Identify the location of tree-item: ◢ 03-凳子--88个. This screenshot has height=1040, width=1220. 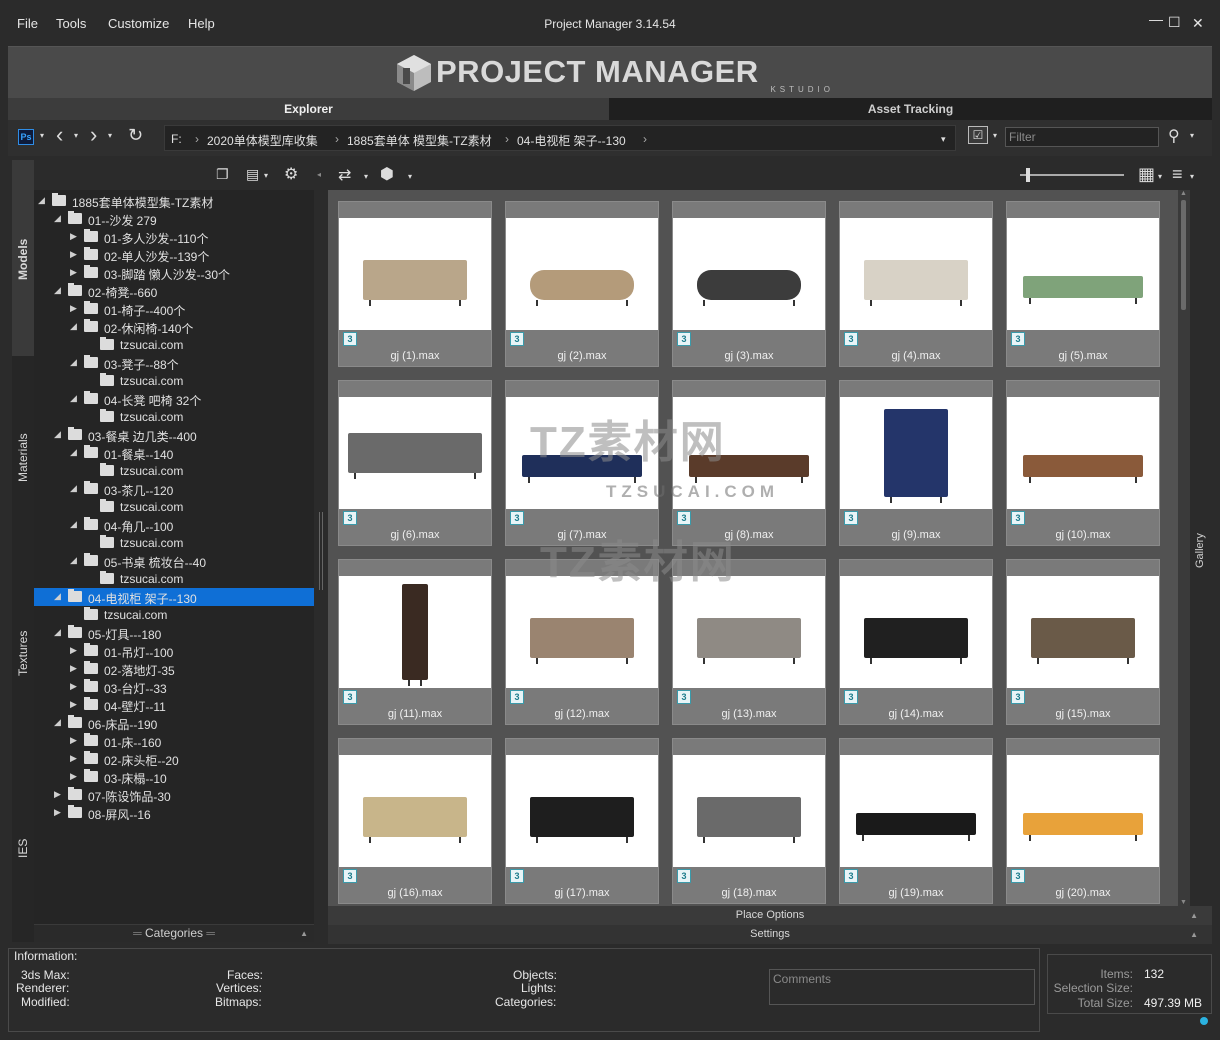
(174, 363).